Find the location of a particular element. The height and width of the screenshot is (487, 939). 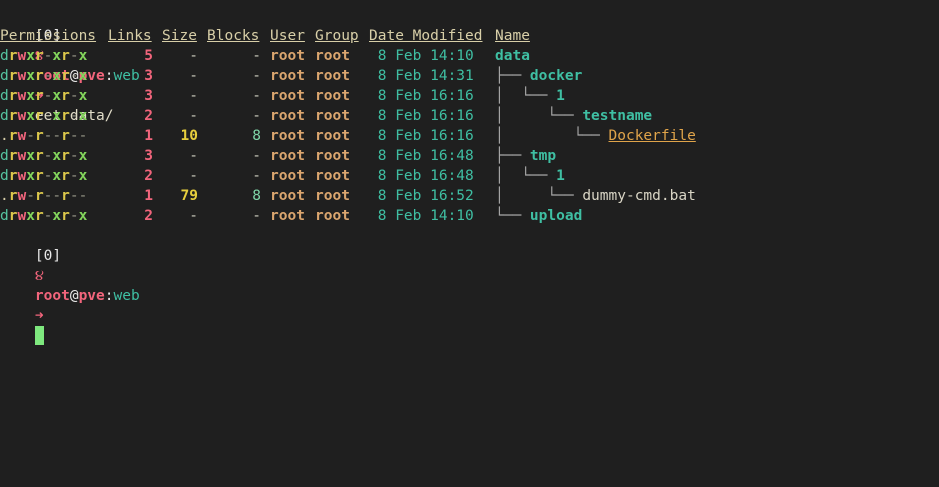

header-date: Date Modified is located at coordinates (426, 36).